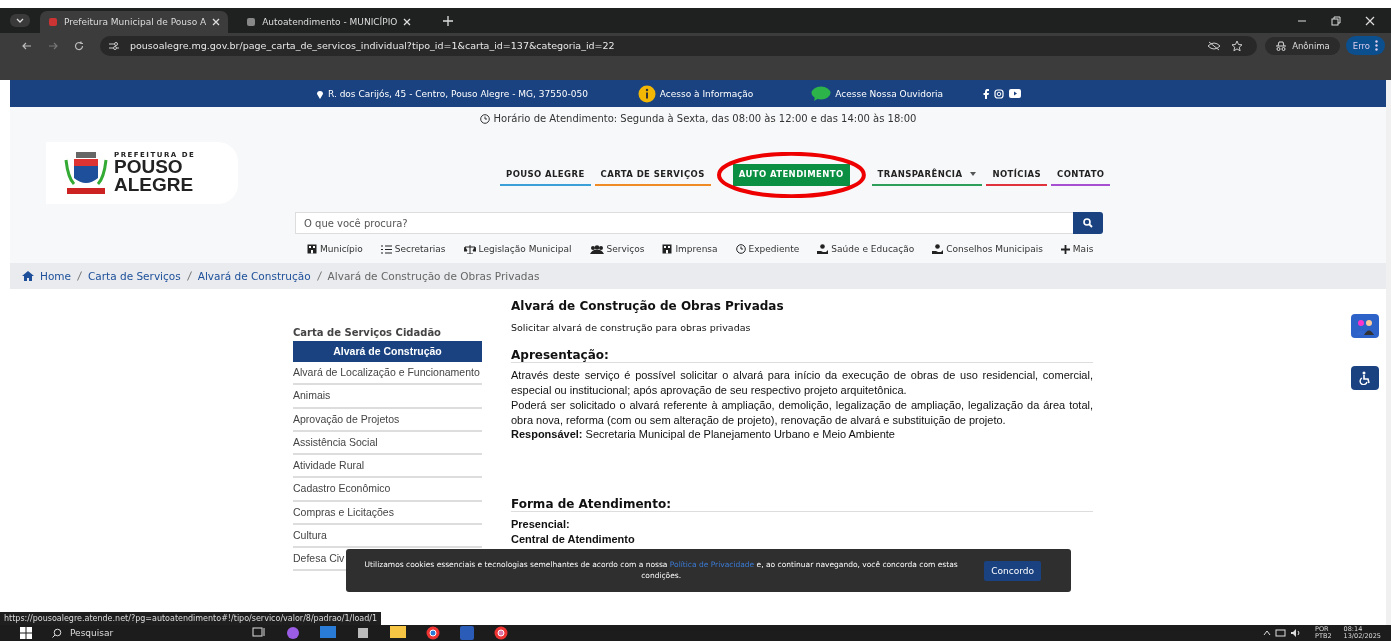  What do you see at coordinates (646, 93) in the screenshot?
I see `info-icon` at bounding box center [646, 93].